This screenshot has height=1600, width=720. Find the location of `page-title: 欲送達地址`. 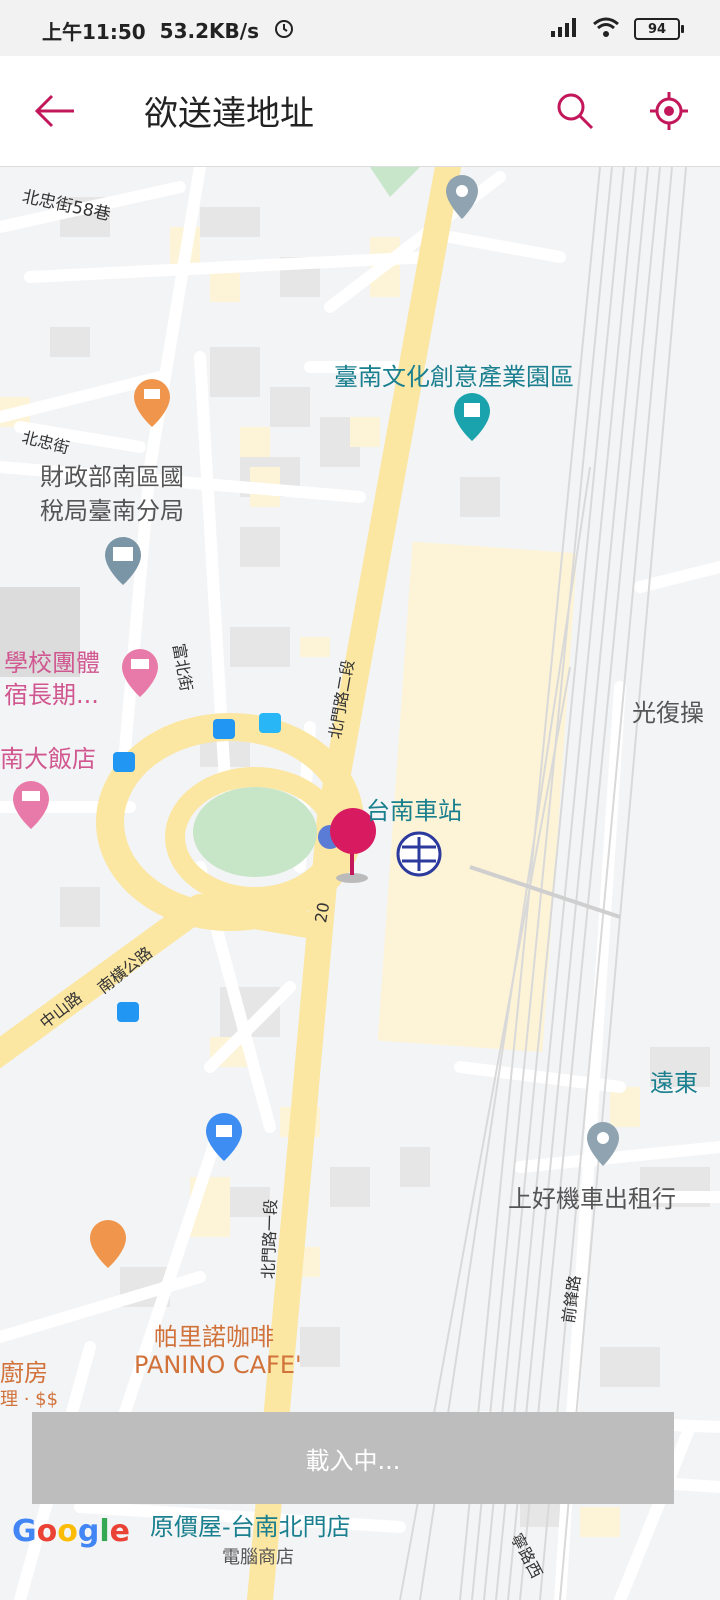

page-title: 欲送達地址 is located at coordinates (229, 114).